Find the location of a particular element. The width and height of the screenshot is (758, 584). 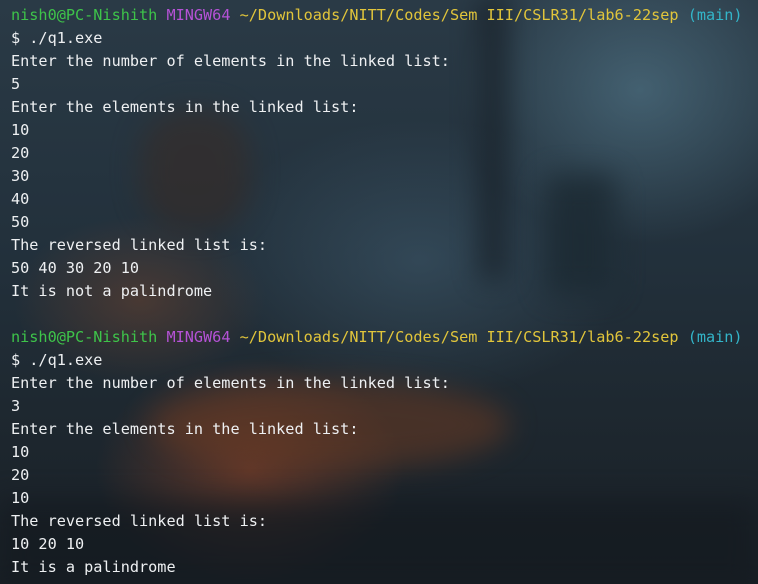

output-line: 50 40 30 20 10 is located at coordinates (75, 268).